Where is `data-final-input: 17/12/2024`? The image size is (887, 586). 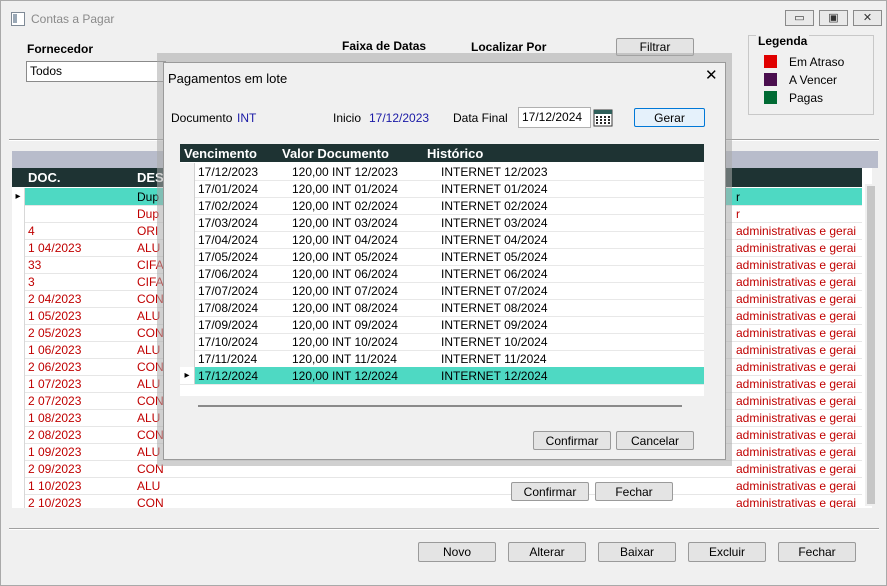 data-final-input: 17/12/2024 is located at coordinates (554, 117).